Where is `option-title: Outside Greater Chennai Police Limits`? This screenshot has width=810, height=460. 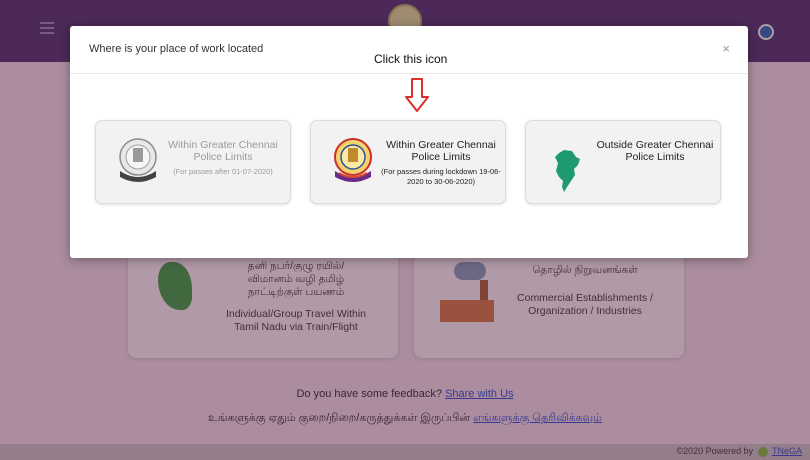
option-title: Outside Greater Chennai Police Limits is located at coordinates (655, 151).